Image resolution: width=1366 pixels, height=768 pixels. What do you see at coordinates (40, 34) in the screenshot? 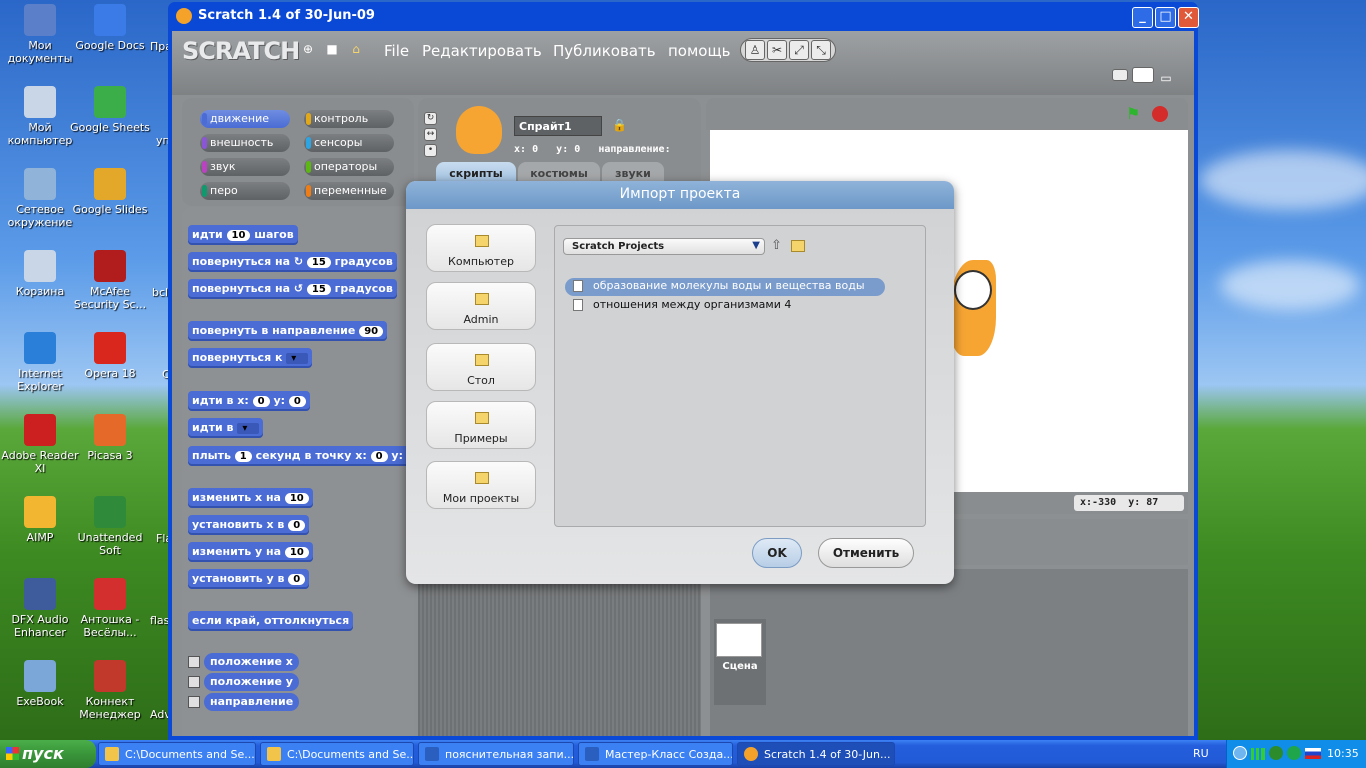
I see `desktop-icon: Мои документы` at bounding box center [40, 34].